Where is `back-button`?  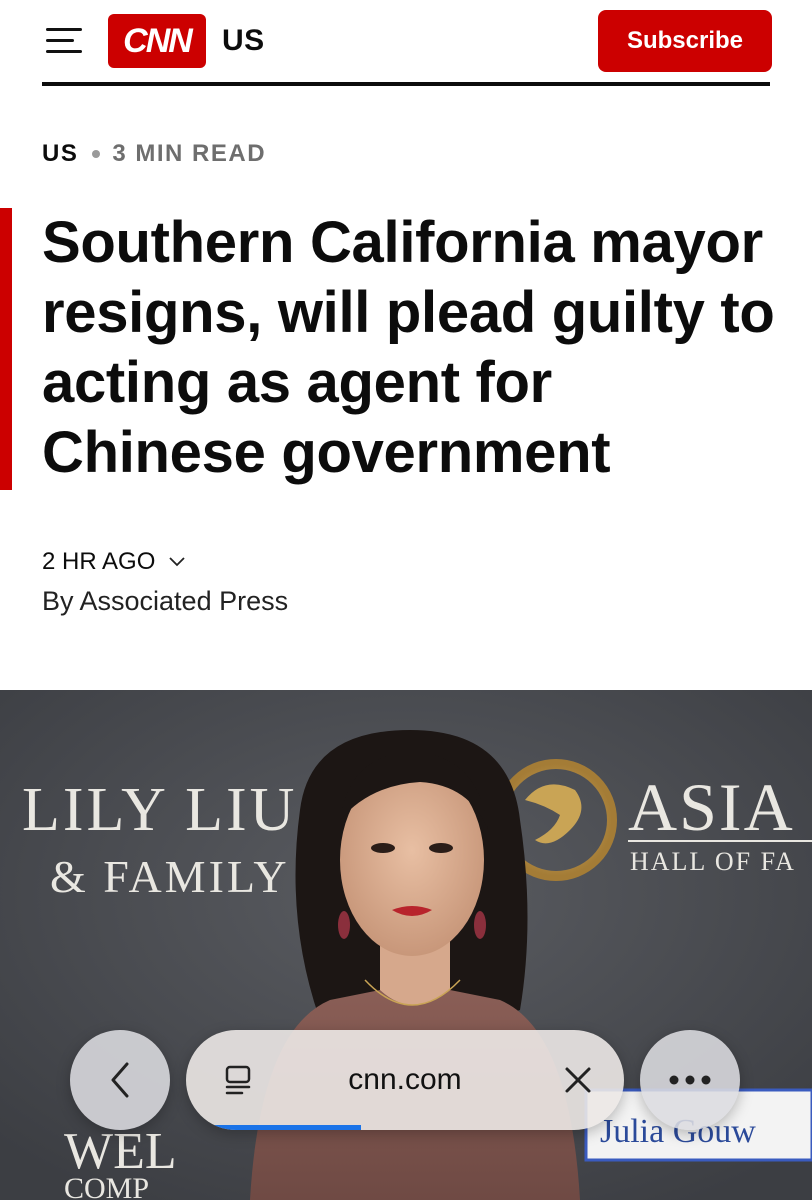
back-button is located at coordinates (120, 1080).